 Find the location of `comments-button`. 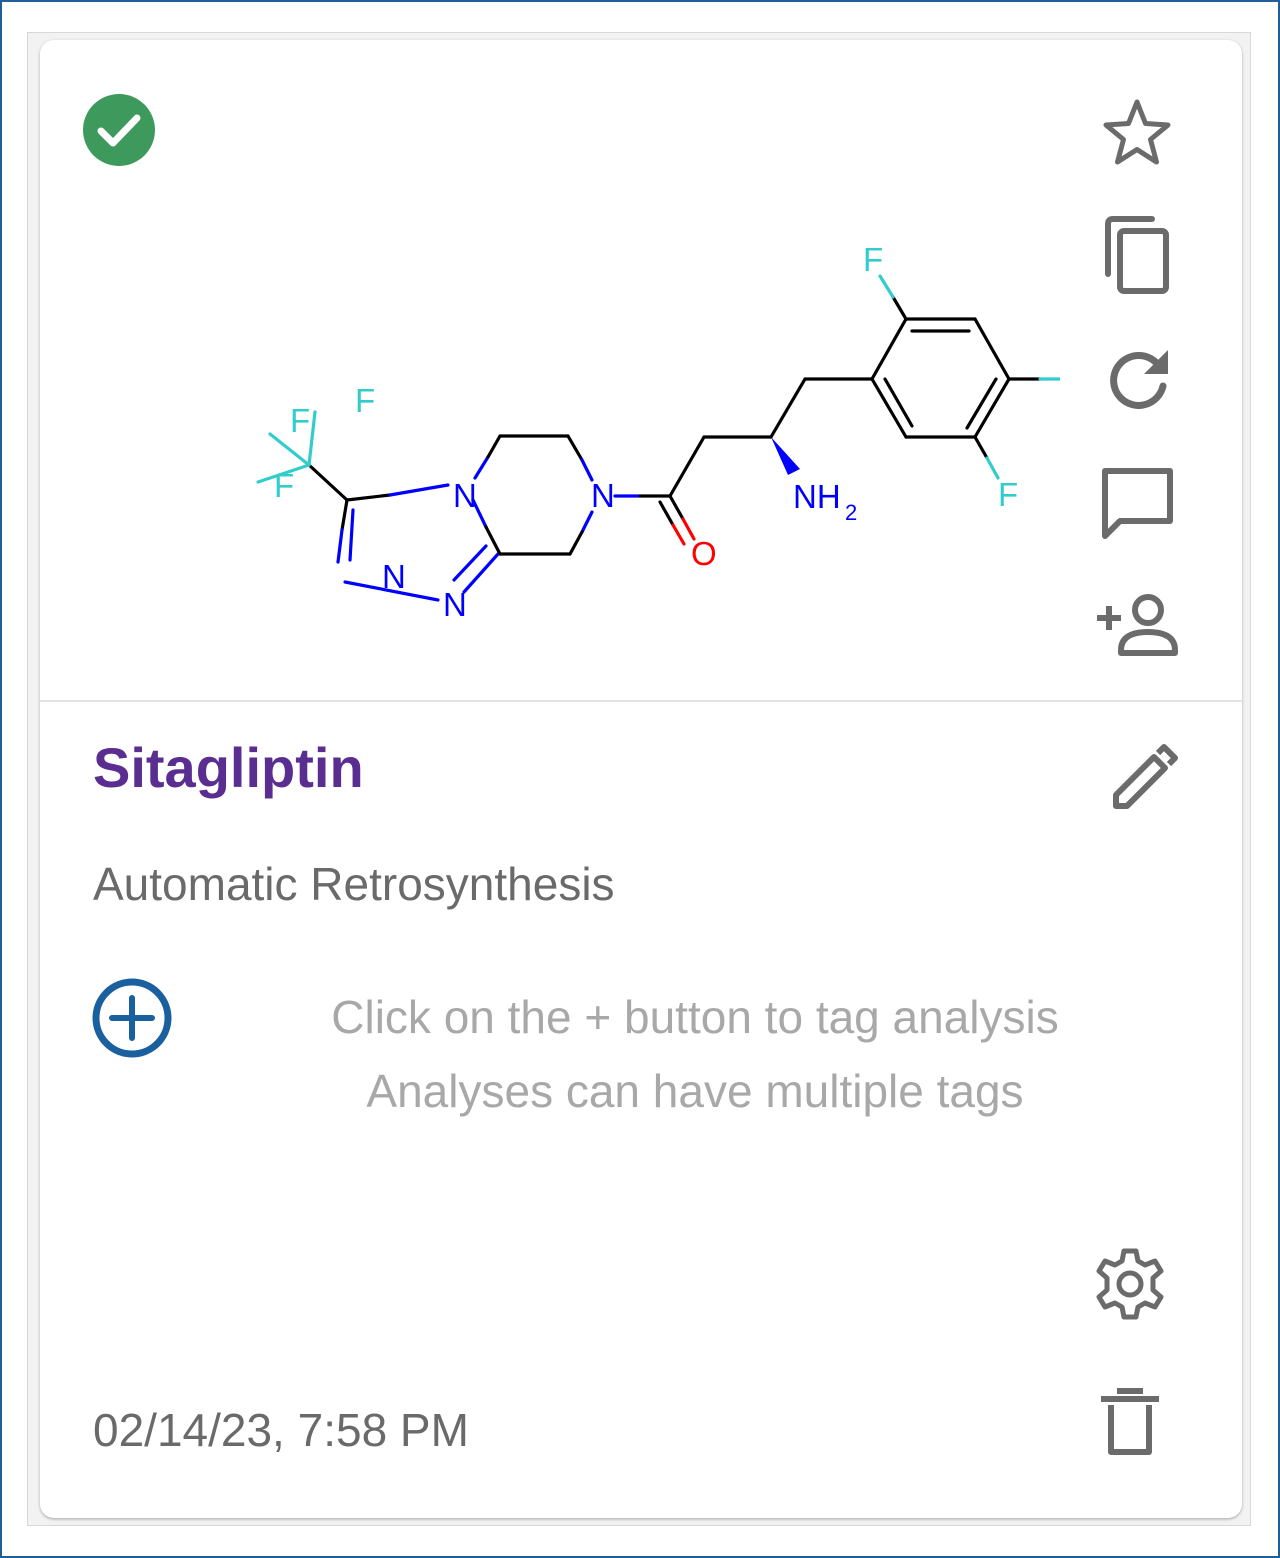

comments-button is located at coordinates (1138, 502).